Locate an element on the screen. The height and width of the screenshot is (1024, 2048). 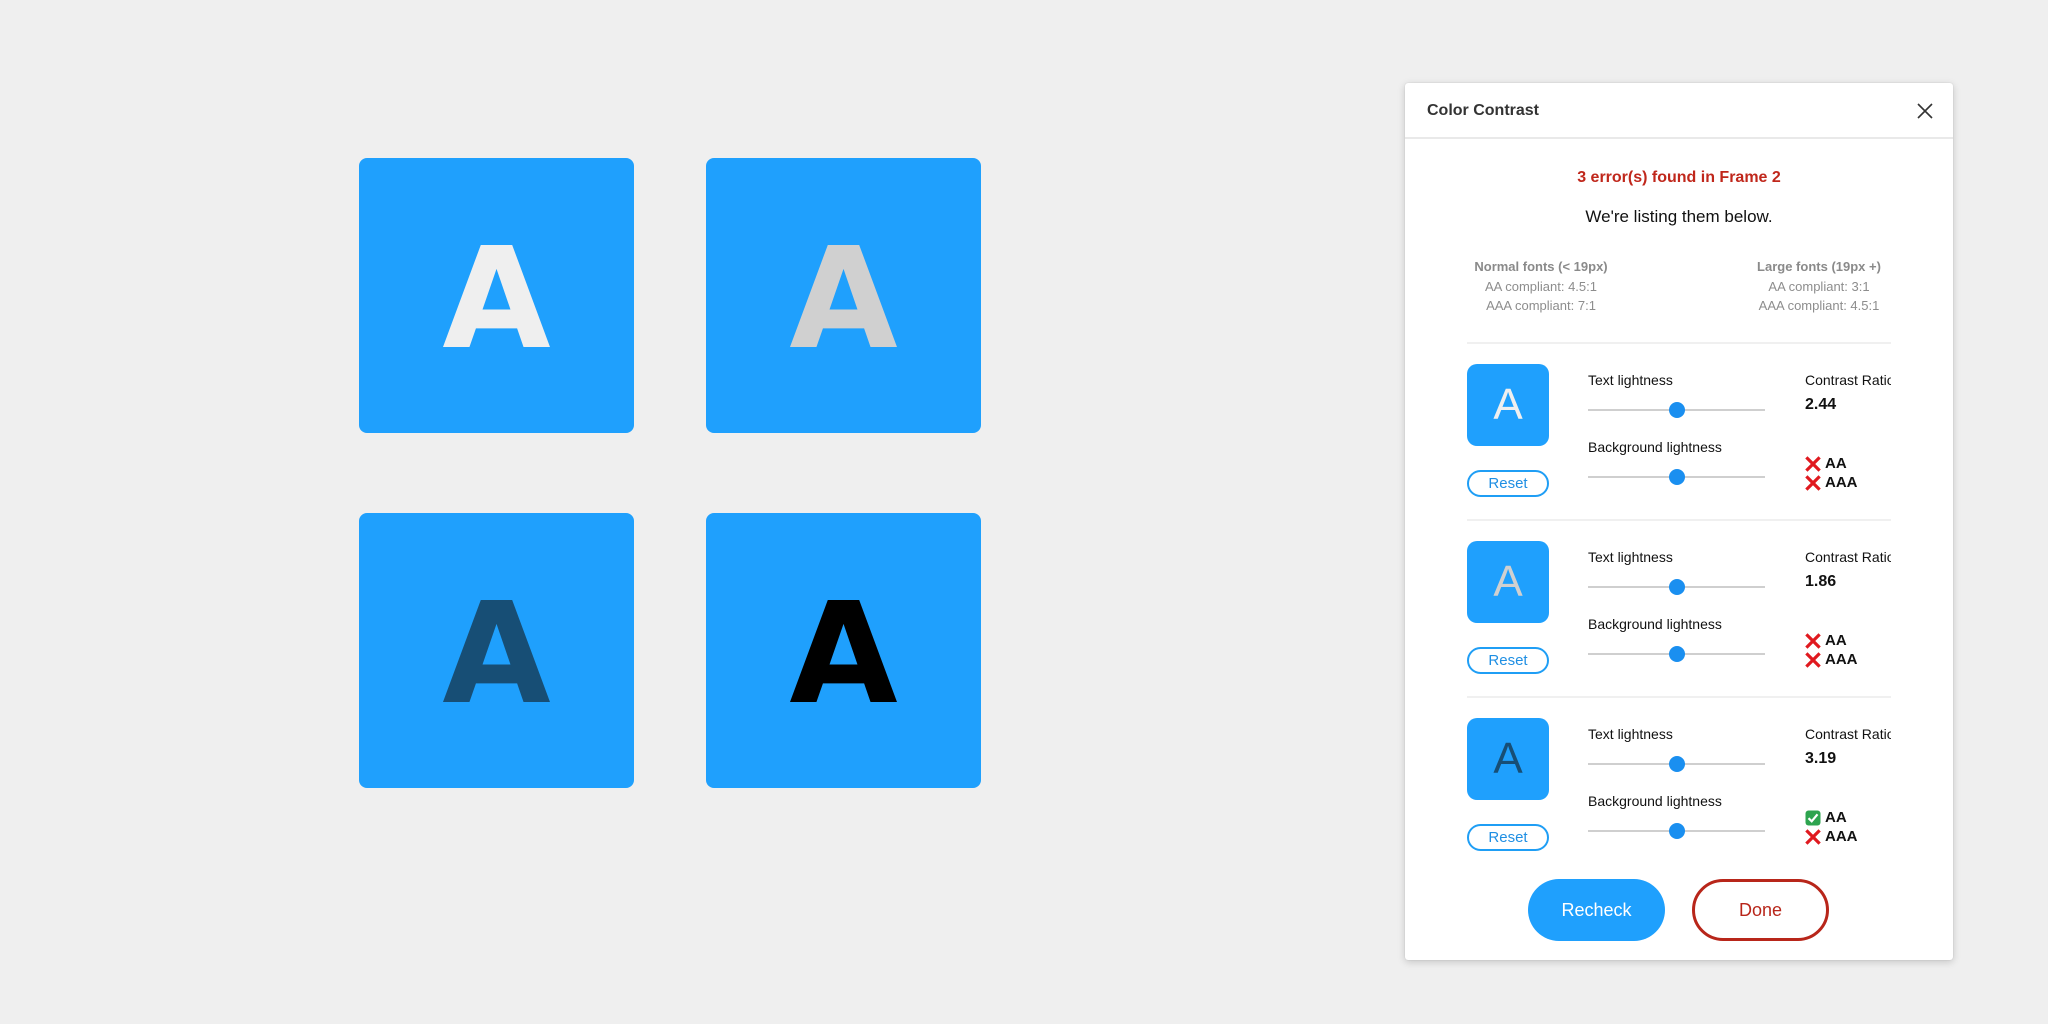
close-button is located at coordinates (1925, 111).